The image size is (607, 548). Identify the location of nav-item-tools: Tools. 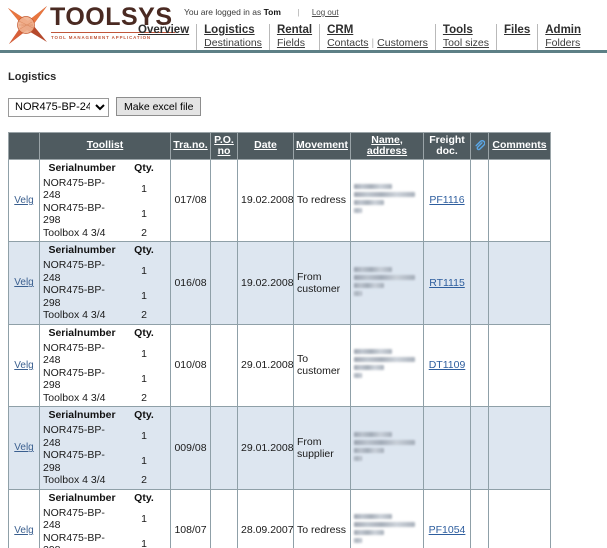
(458, 30).